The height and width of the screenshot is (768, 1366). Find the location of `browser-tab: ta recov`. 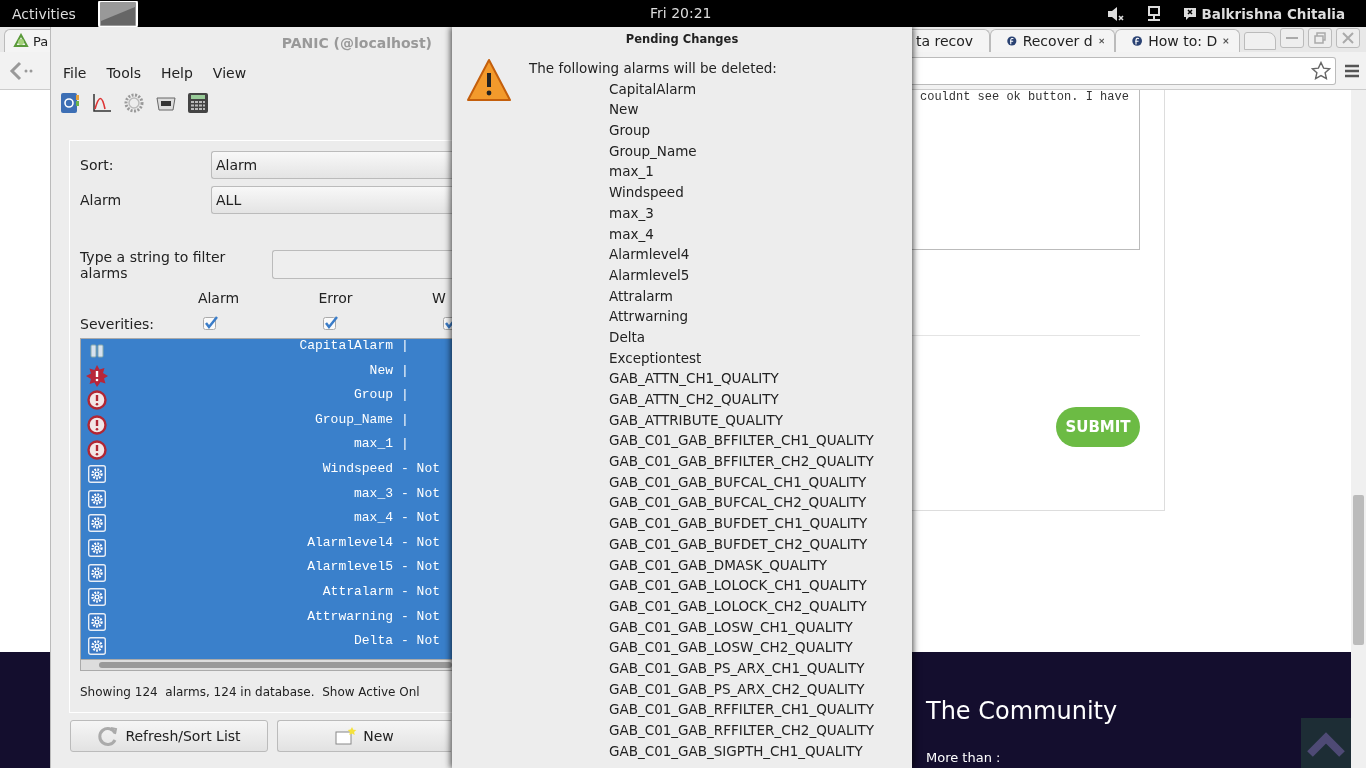

browser-tab: ta recov is located at coordinates (951, 40).